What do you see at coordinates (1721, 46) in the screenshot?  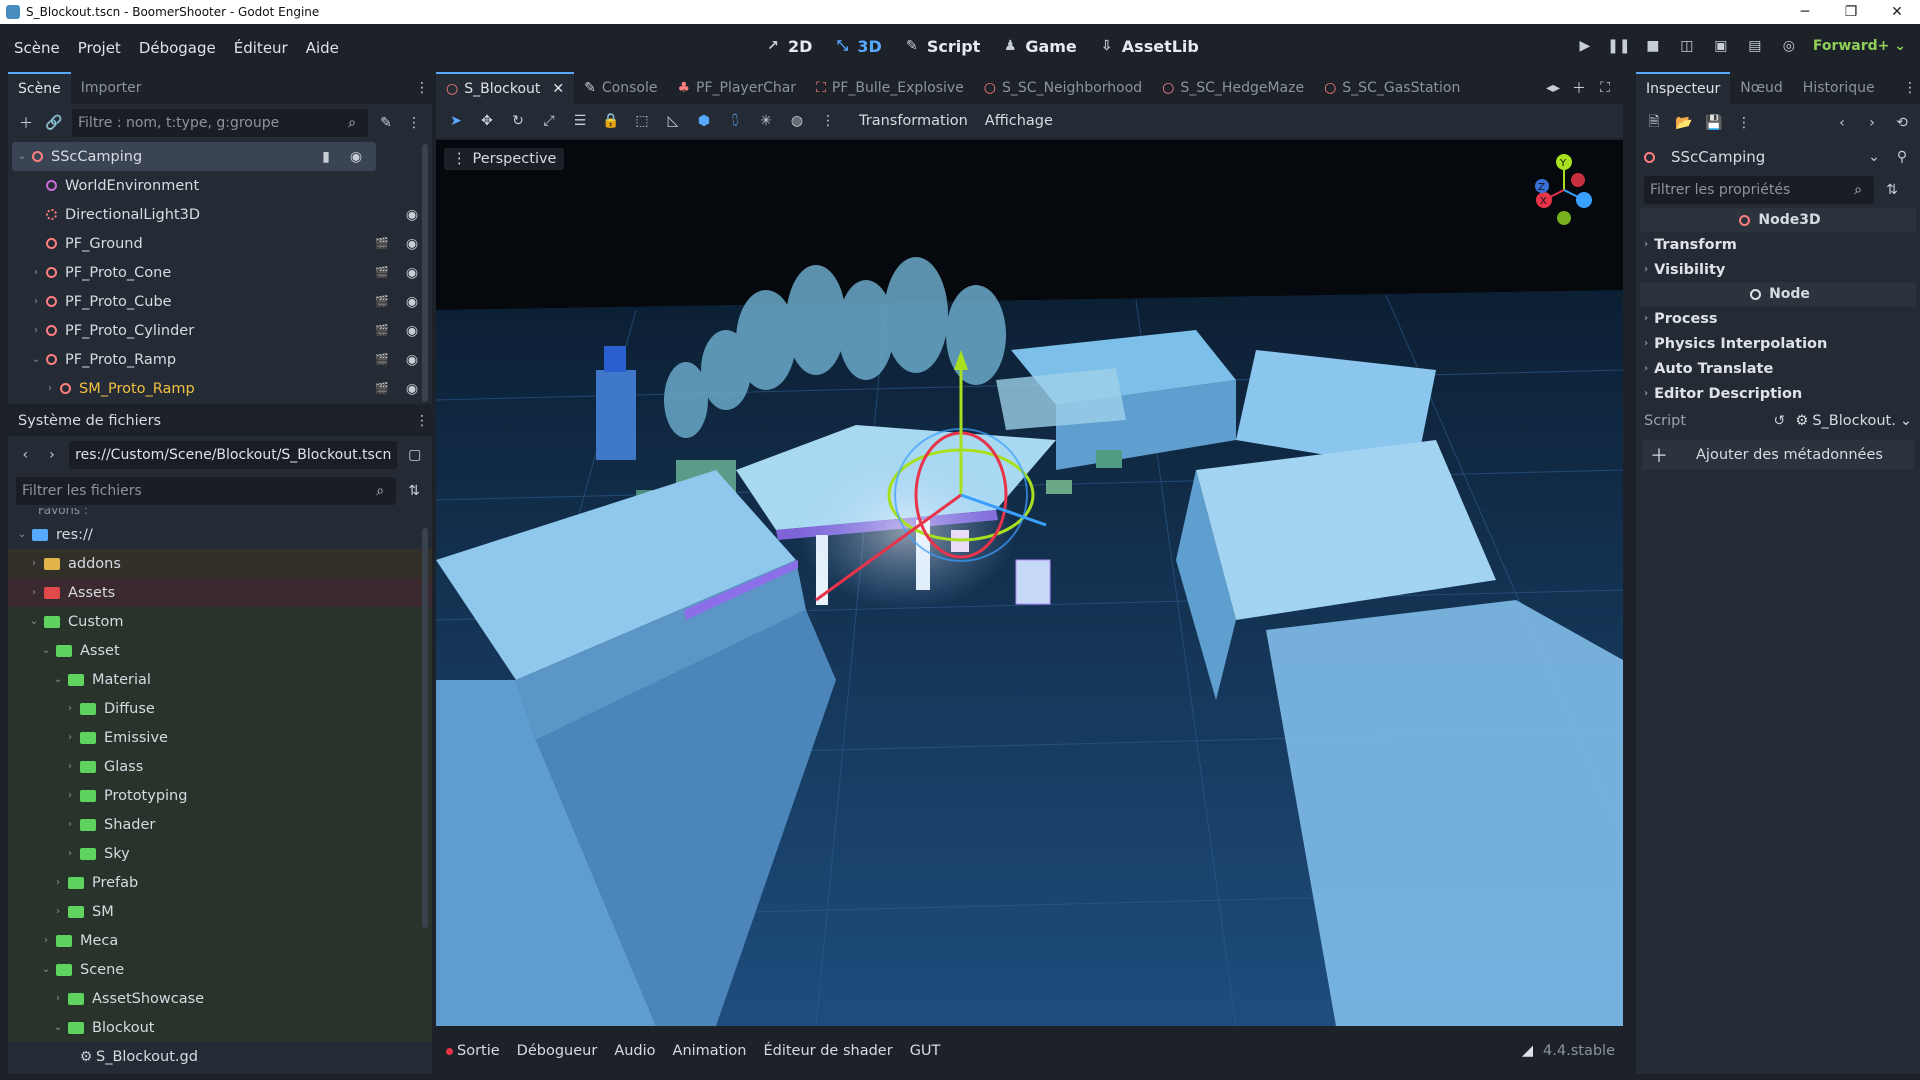 I see `play-scene-icon: ▣` at bounding box center [1721, 46].